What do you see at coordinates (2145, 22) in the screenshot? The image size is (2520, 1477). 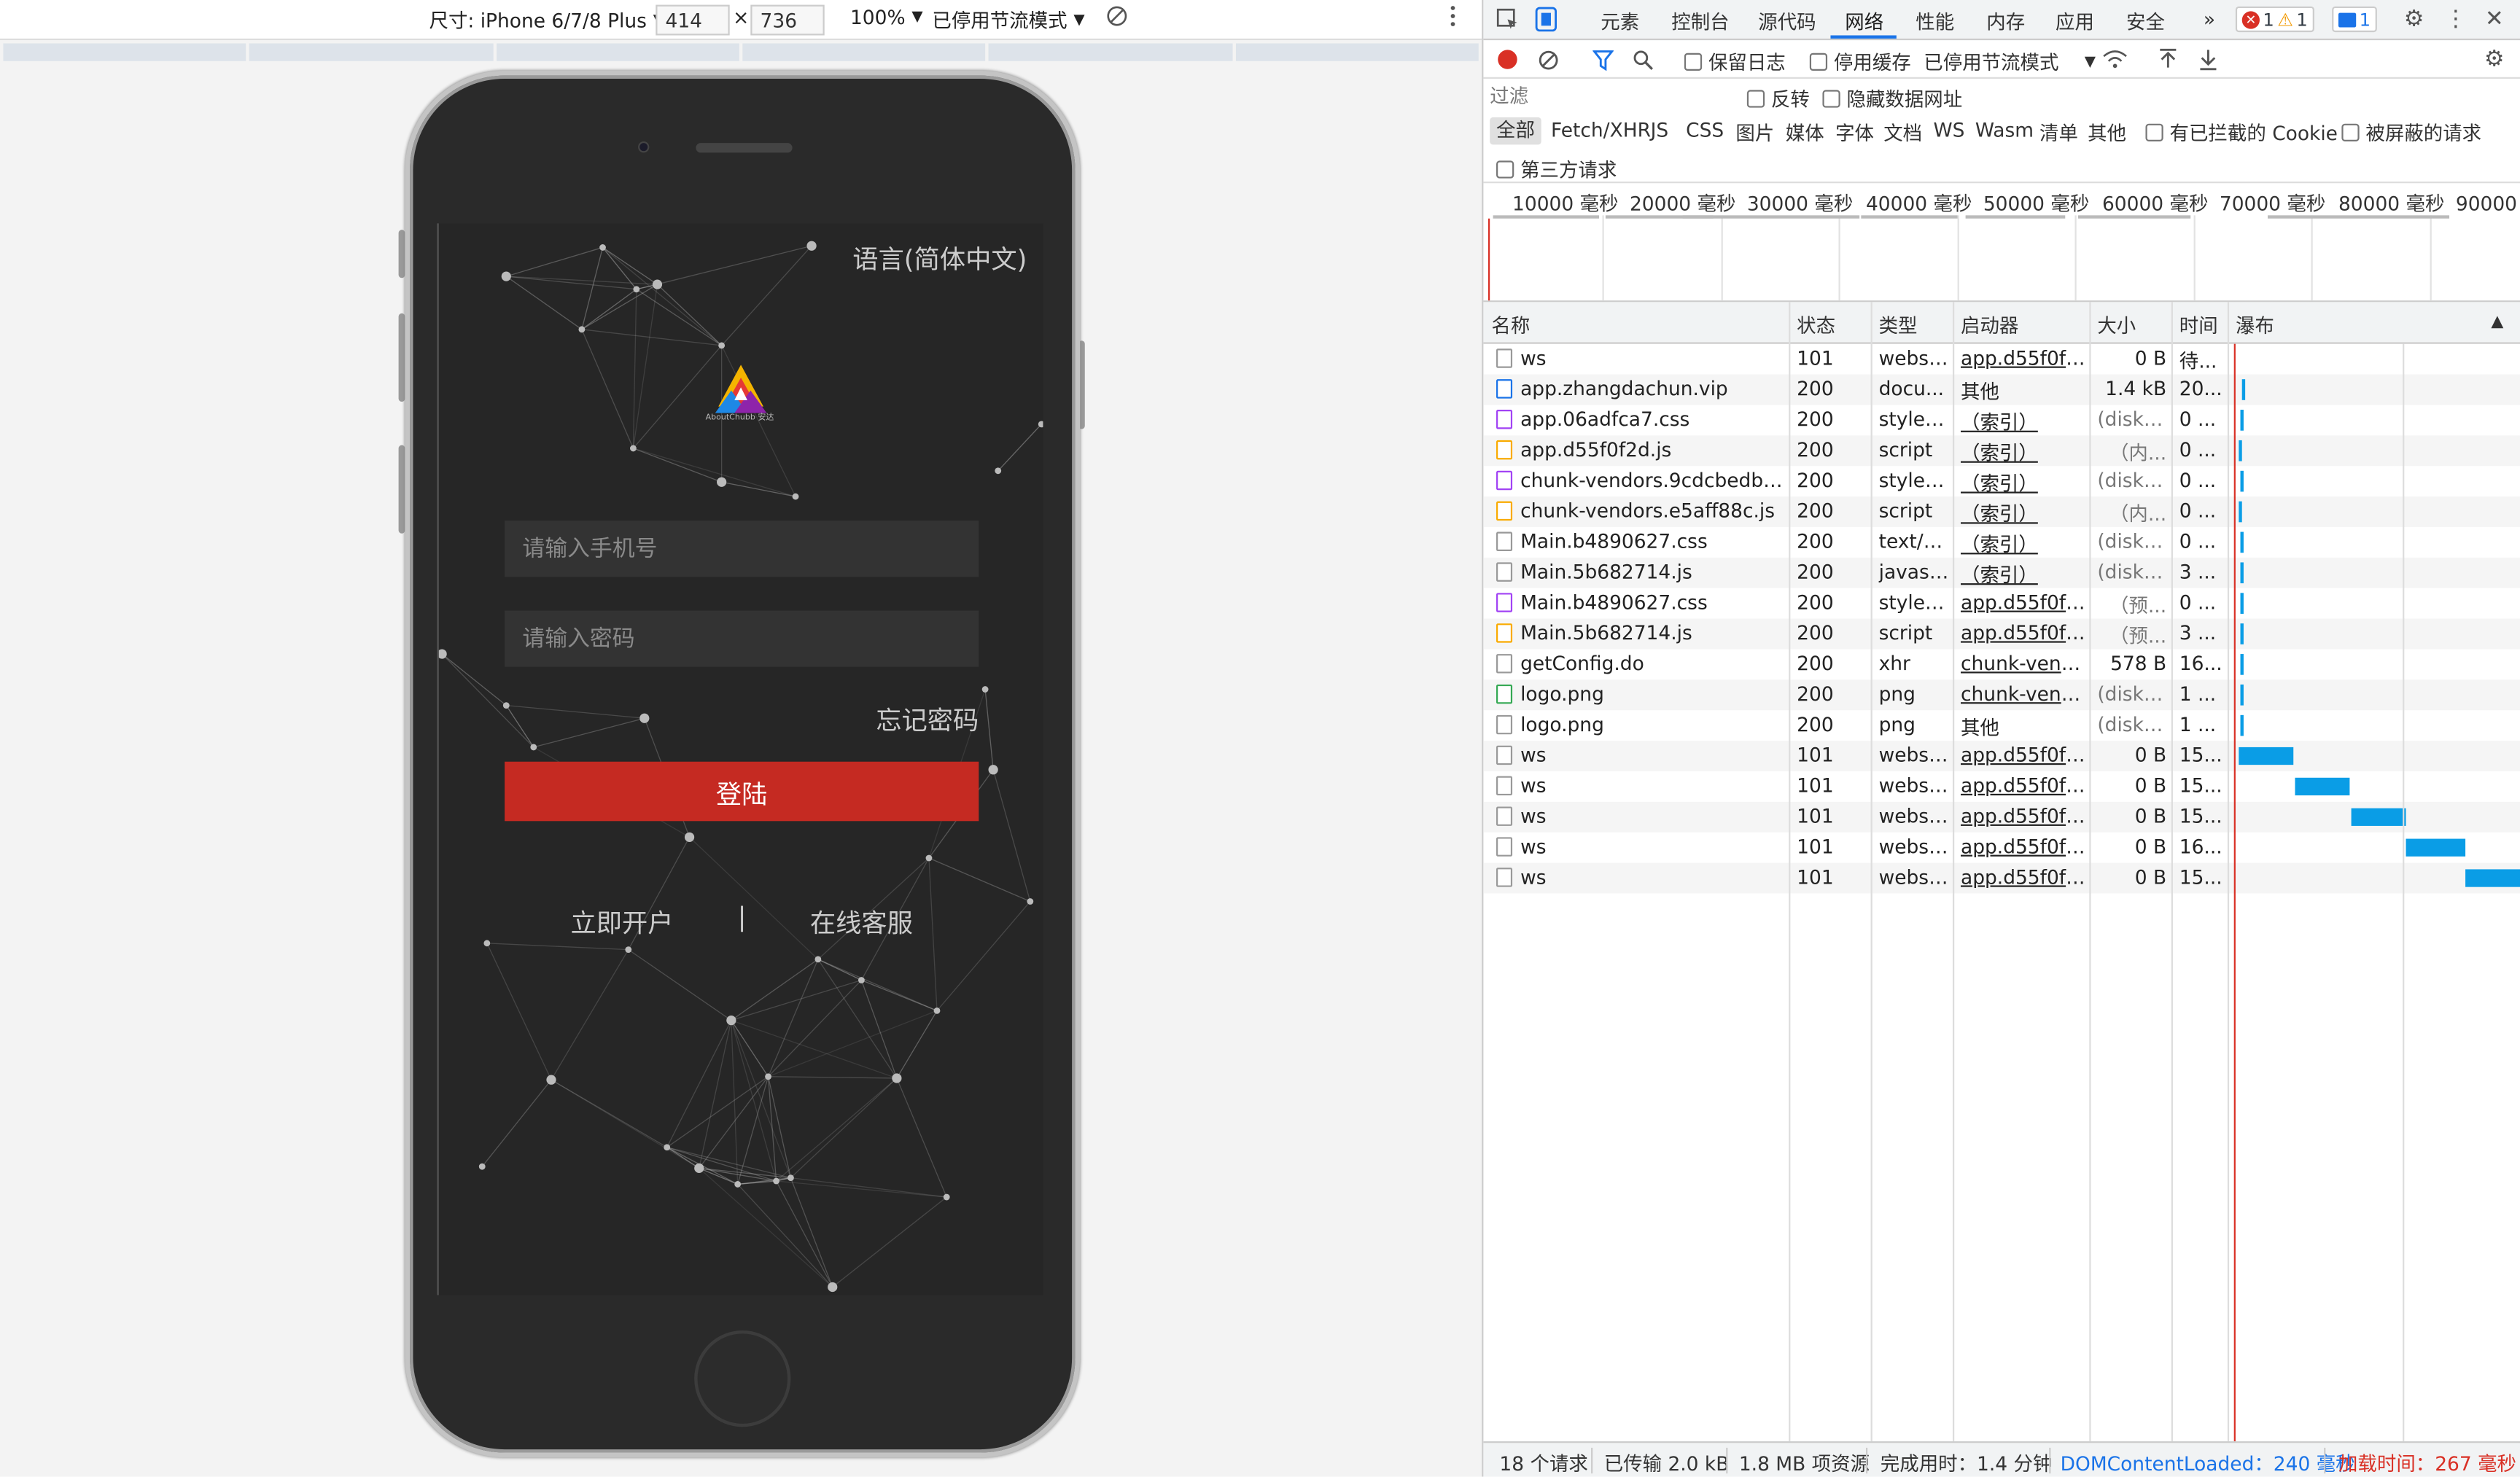 I see `tab-security: 安全` at bounding box center [2145, 22].